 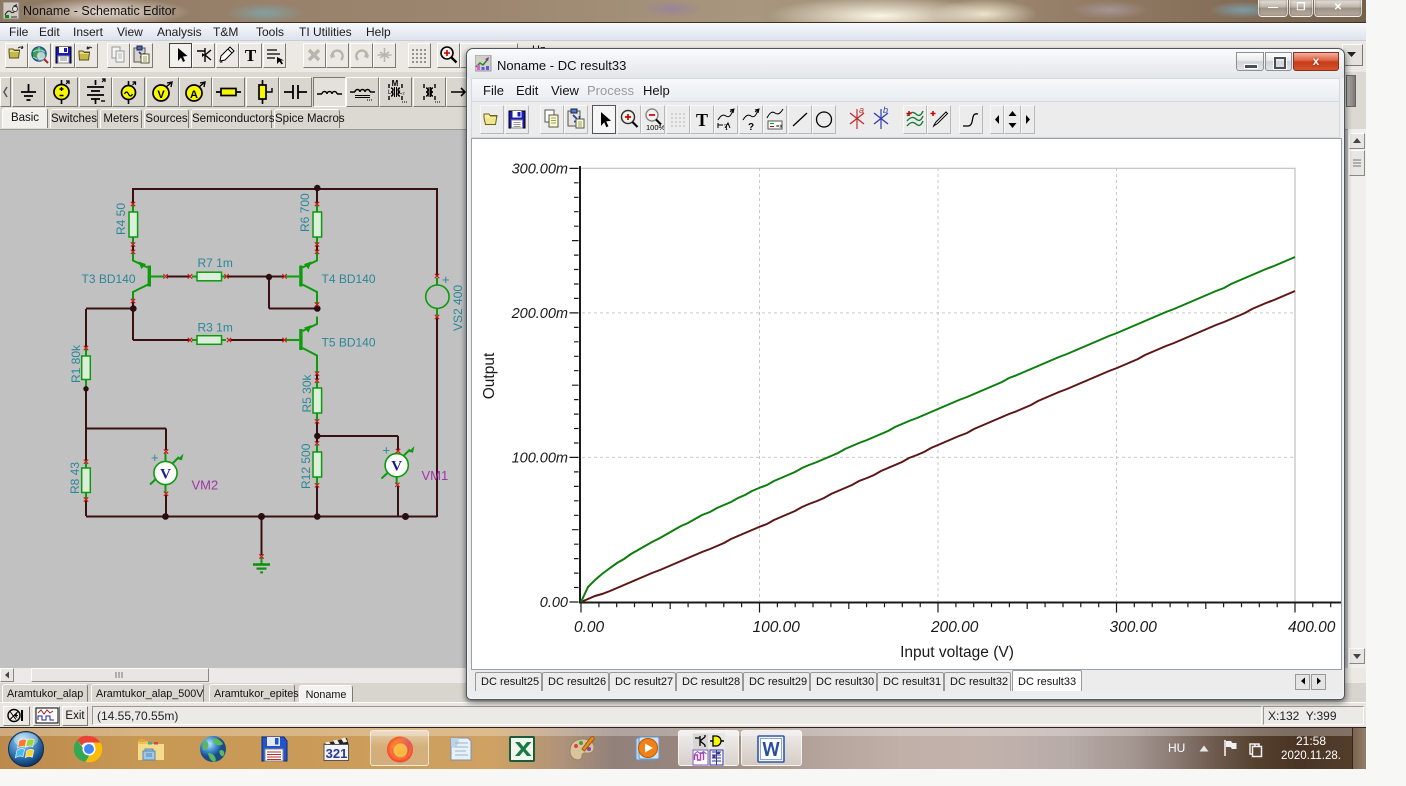 What do you see at coordinates (957, 652) in the screenshot?
I see `svg-text: Input voltage (V)` at bounding box center [957, 652].